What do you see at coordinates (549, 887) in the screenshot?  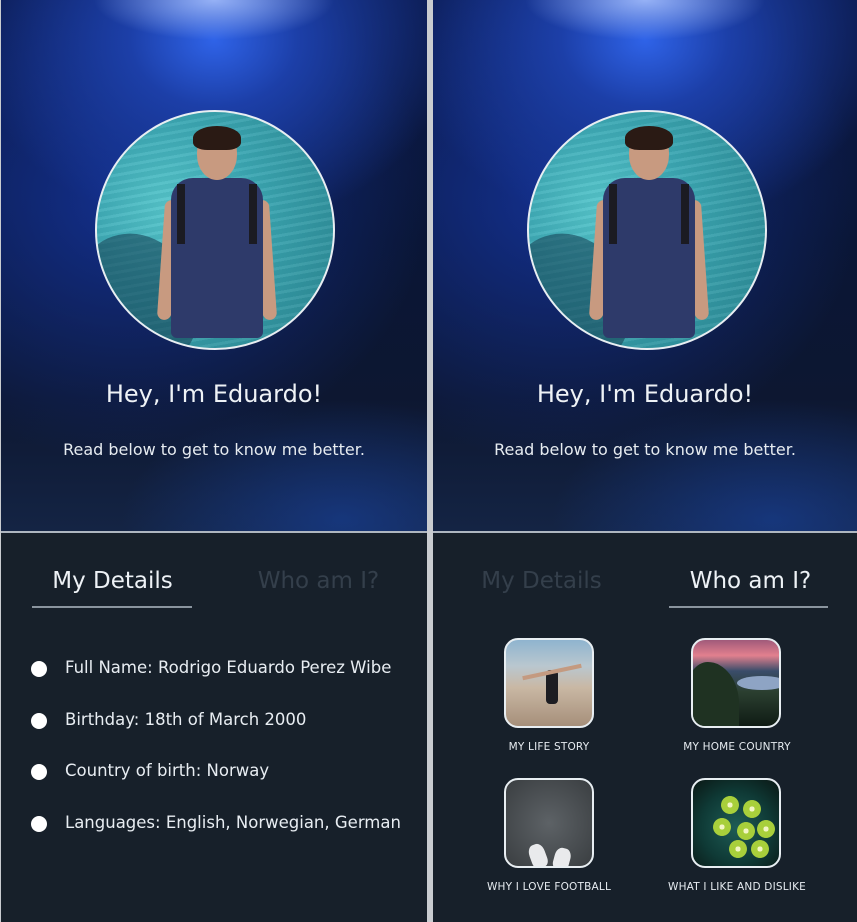 I see `football-label: WHY I LOVE FOOTBALL` at bounding box center [549, 887].